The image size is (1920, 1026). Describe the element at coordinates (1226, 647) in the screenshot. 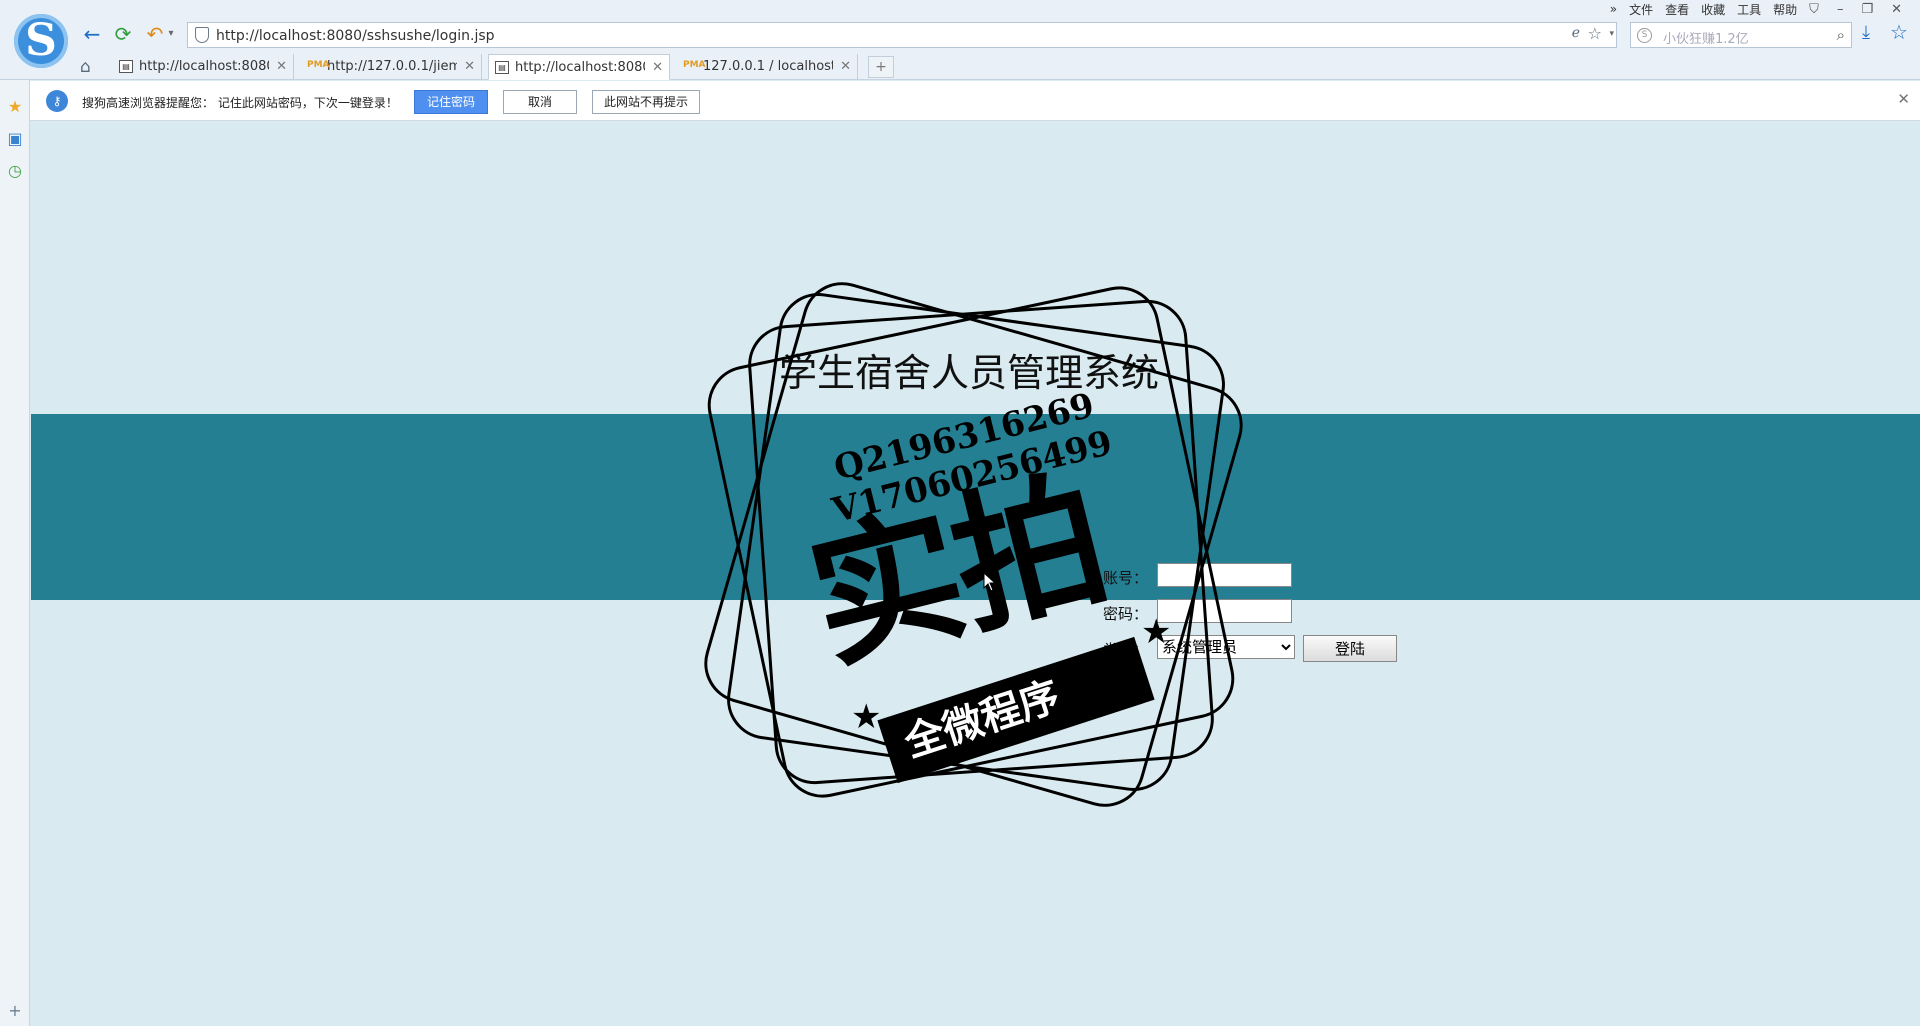

I see `user-type-select: 系统管理员` at that location.